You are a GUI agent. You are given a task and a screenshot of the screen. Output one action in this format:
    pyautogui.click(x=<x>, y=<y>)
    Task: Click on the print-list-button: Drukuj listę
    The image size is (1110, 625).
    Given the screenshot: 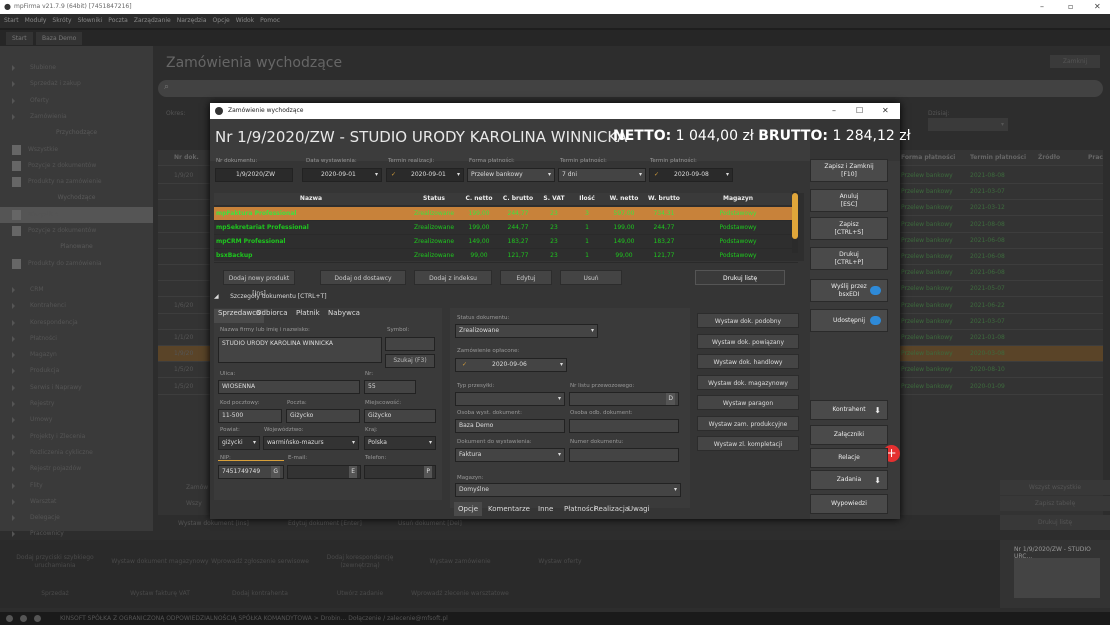 What is the action you would take?
    pyautogui.click(x=1055, y=522)
    